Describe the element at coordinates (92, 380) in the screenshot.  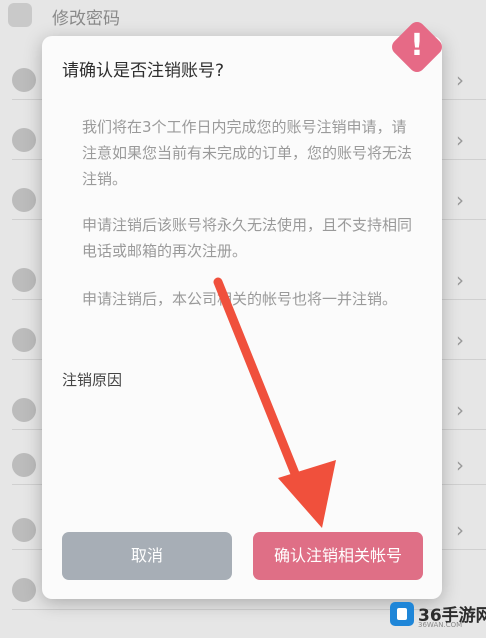
I see `cancel-reason-label: 注销原因` at that location.